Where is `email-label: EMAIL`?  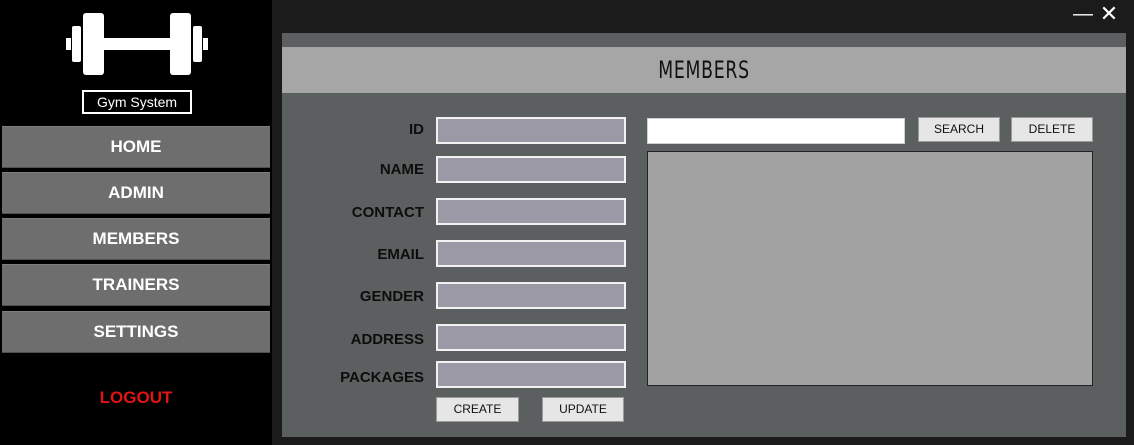
email-label: EMAIL is located at coordinates (400, 254).